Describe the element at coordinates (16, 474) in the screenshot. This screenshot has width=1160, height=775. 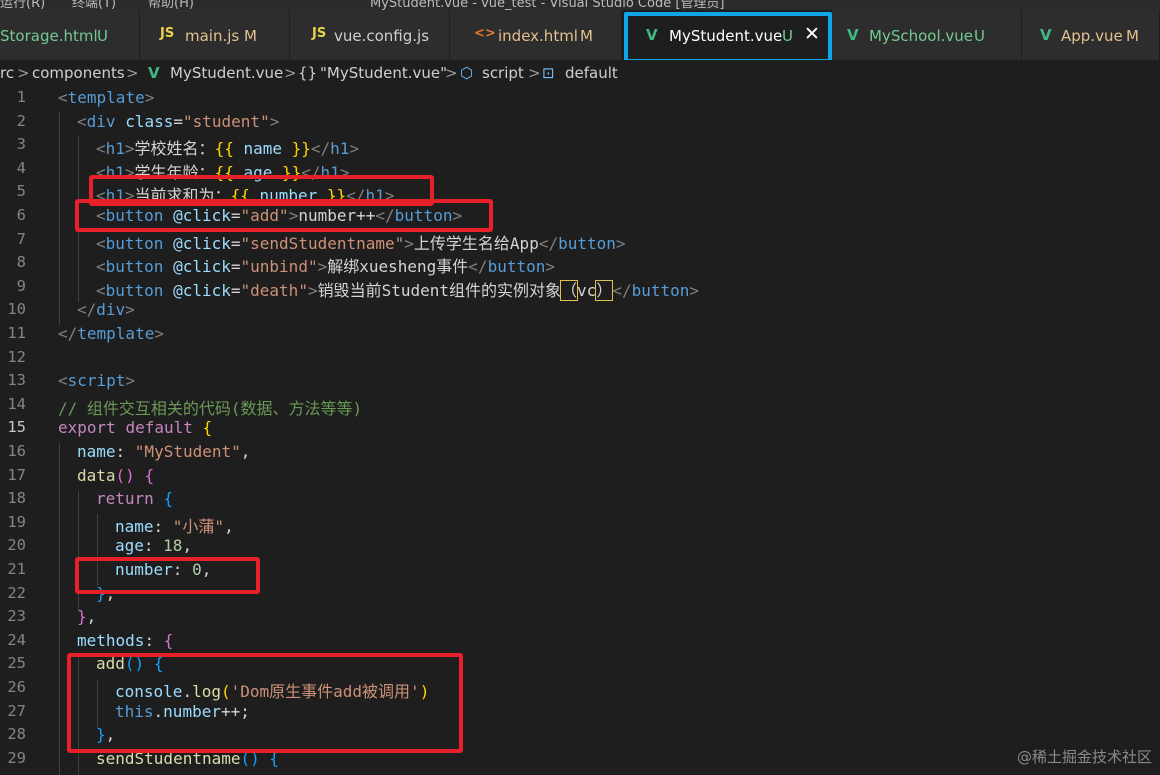
I see `line-number: 17` at that location.